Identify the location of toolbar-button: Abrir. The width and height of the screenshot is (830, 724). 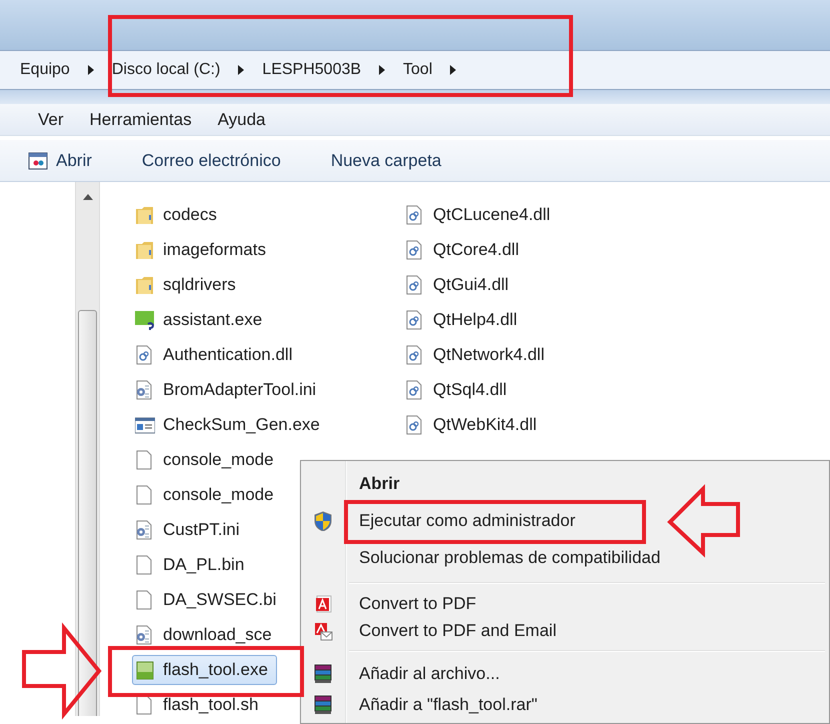
(60, 161).